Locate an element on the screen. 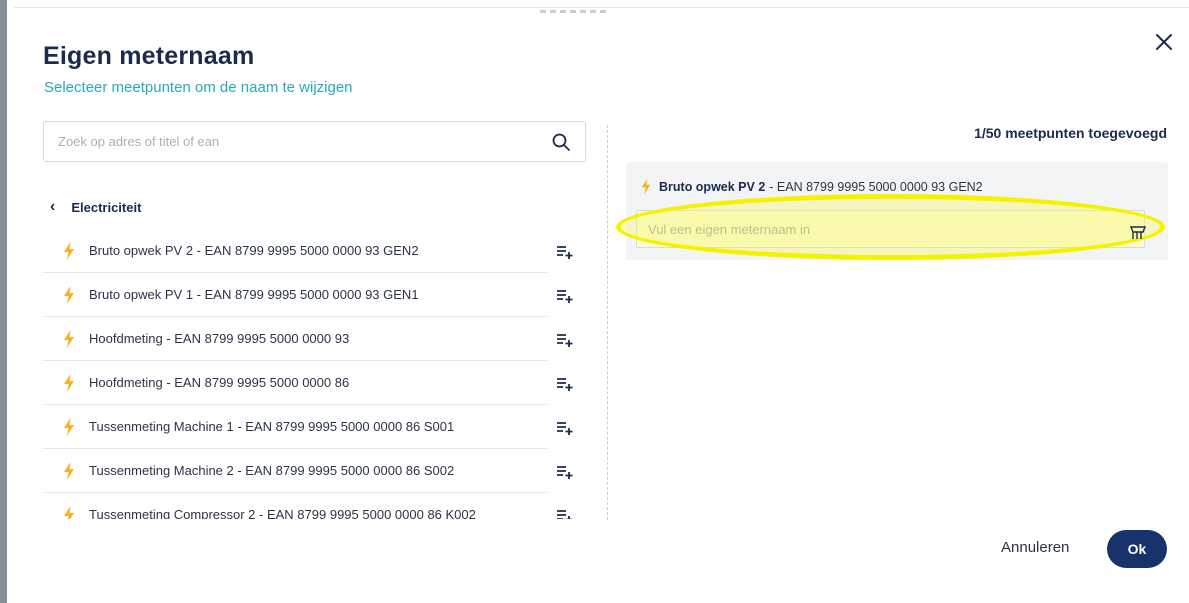  close-button is located at coordinates (1164, 42).